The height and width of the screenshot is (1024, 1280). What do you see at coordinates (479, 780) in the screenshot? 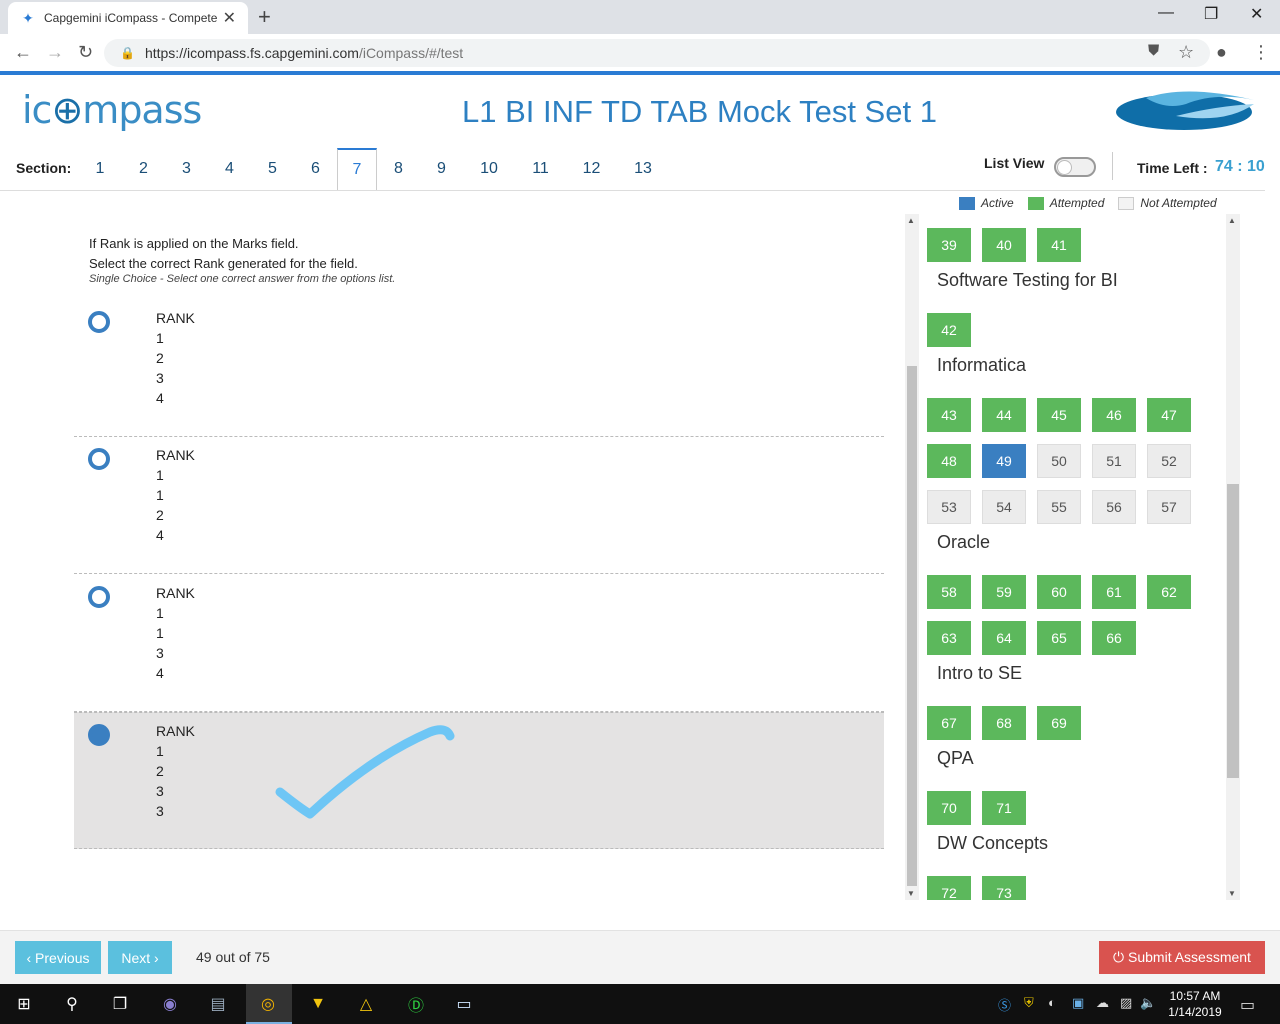
I see `answer-option: RANK 1 2 3 3` at bounding box center [479, 780].